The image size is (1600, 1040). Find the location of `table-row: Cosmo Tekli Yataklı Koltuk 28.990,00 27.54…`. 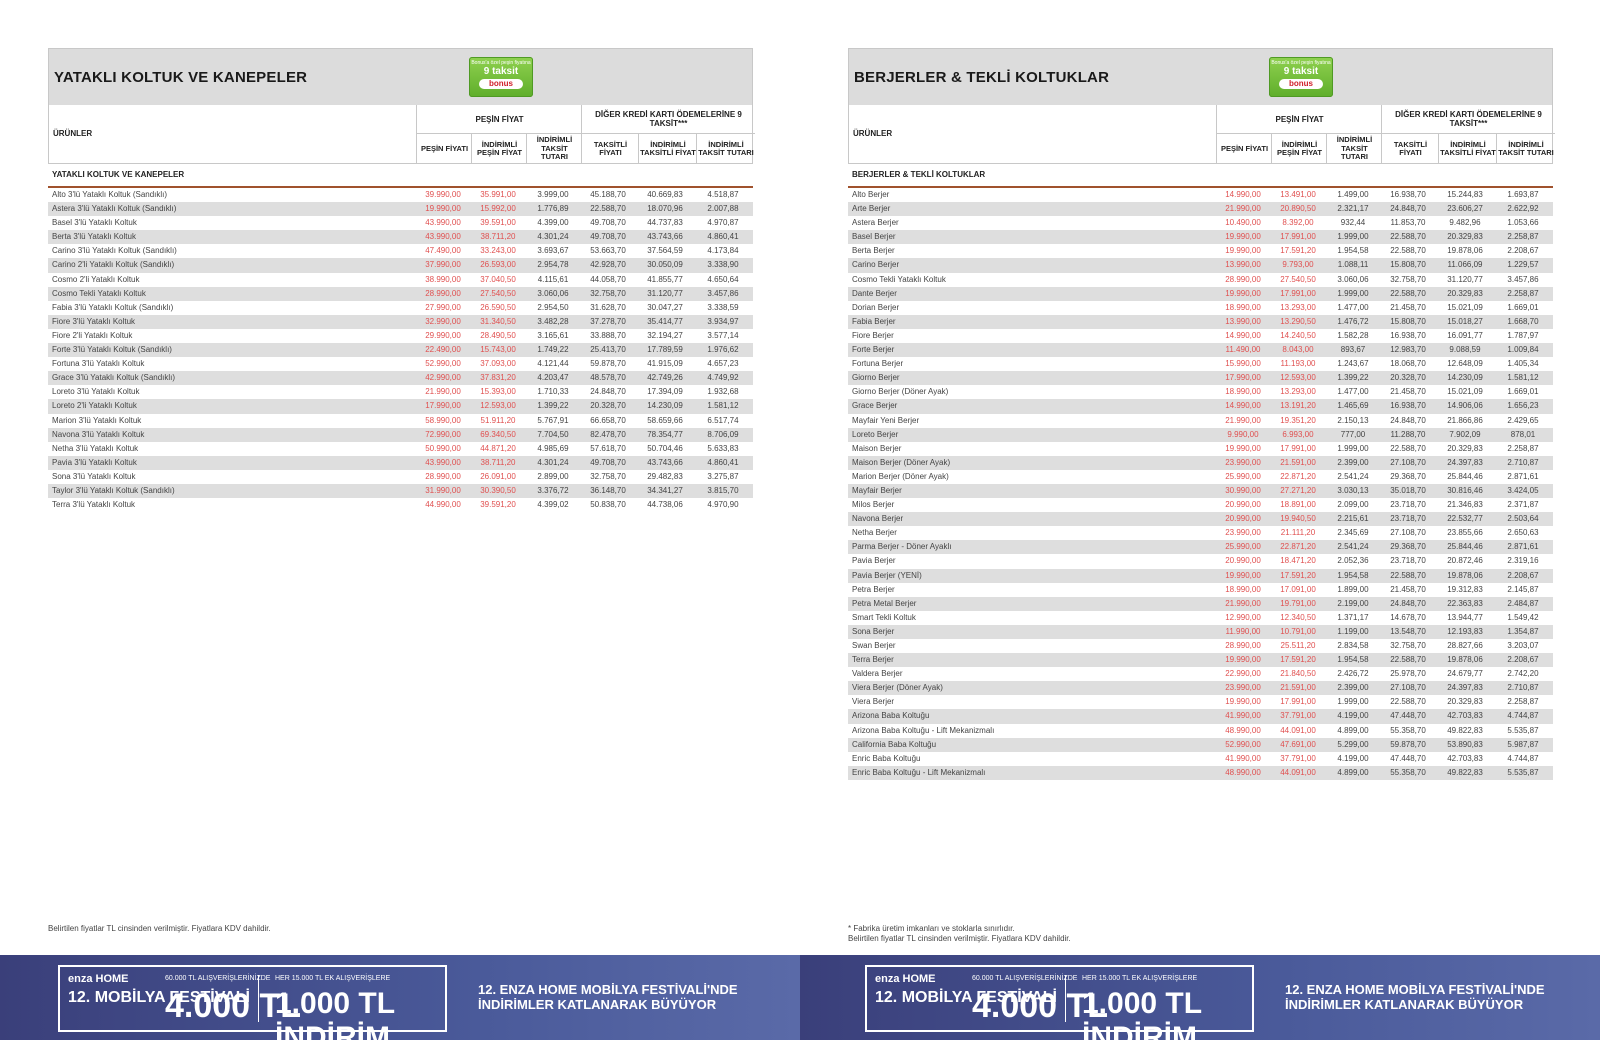

table-row: Cosmo Tekli Yataklı Koltuk 28.990,00 27.54… is located at coordinates (400, 293).